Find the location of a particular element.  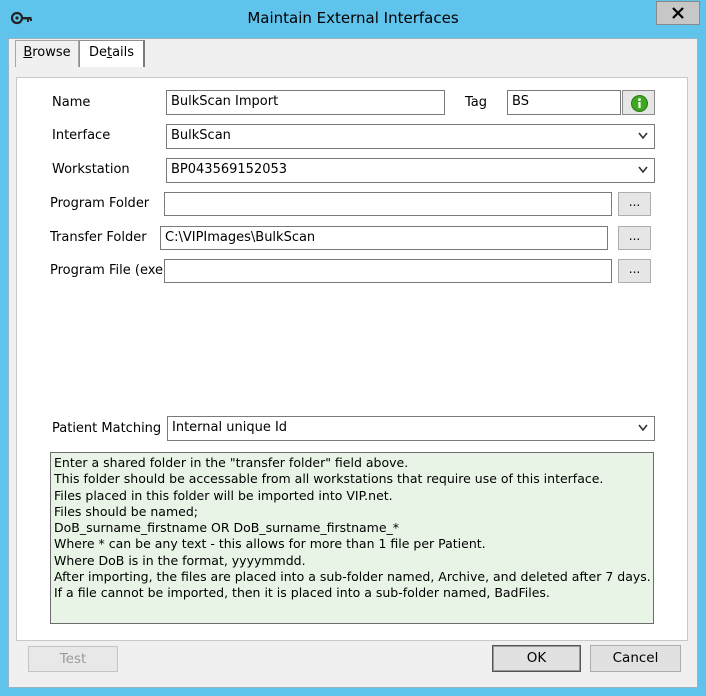

name-input: BulkScan Import is located at coordinates (305, 102).